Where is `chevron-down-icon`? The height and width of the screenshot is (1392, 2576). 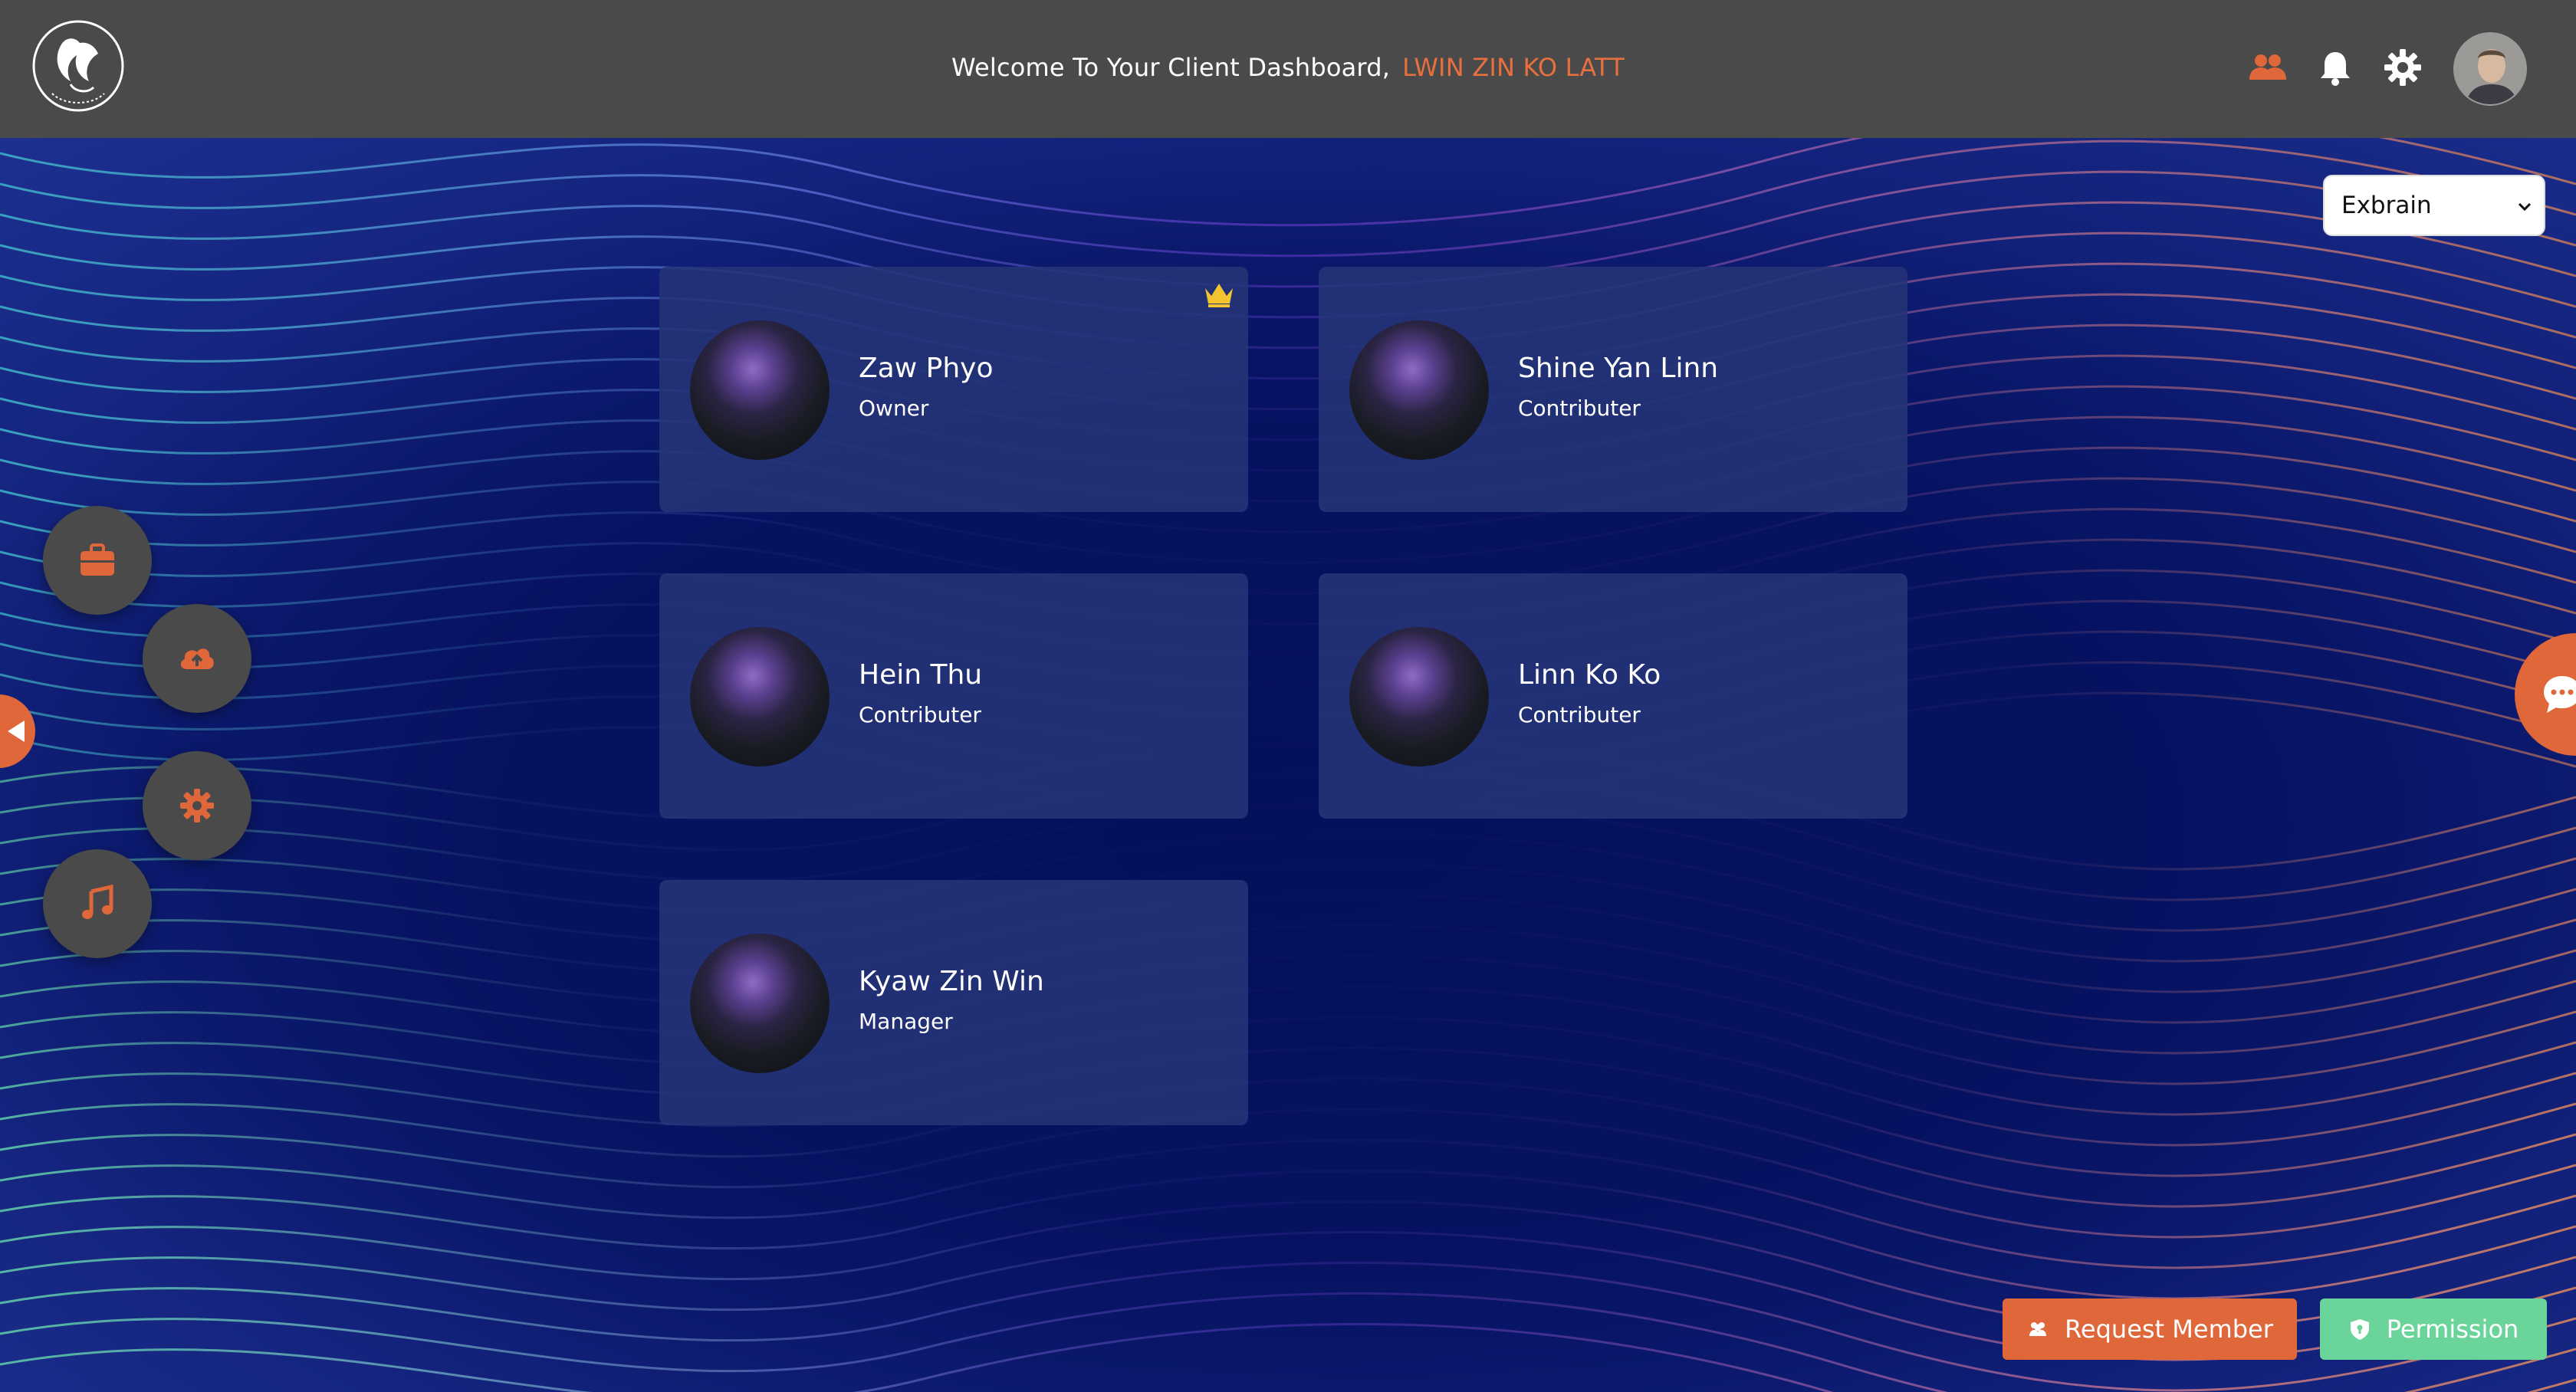 chevron-down-icon is located at coordinates (2525, 207).